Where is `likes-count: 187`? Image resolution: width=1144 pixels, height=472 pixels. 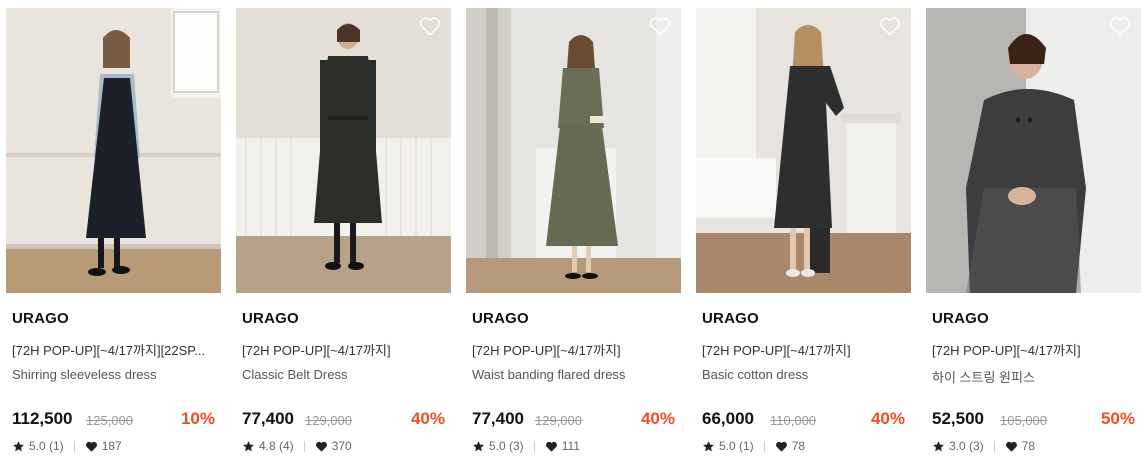 likes-count: 187 is located at coordinates (111, 446).